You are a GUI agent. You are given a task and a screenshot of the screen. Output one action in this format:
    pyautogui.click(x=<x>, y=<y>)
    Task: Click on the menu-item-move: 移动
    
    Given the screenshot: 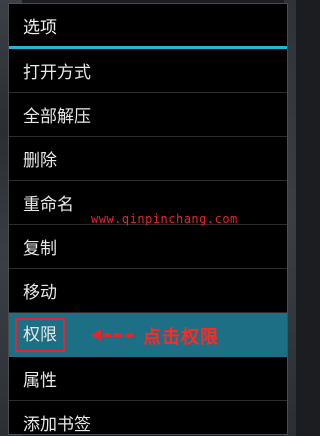 What is the action you would take?
    pyautogui.click(x=148, y=291)
    